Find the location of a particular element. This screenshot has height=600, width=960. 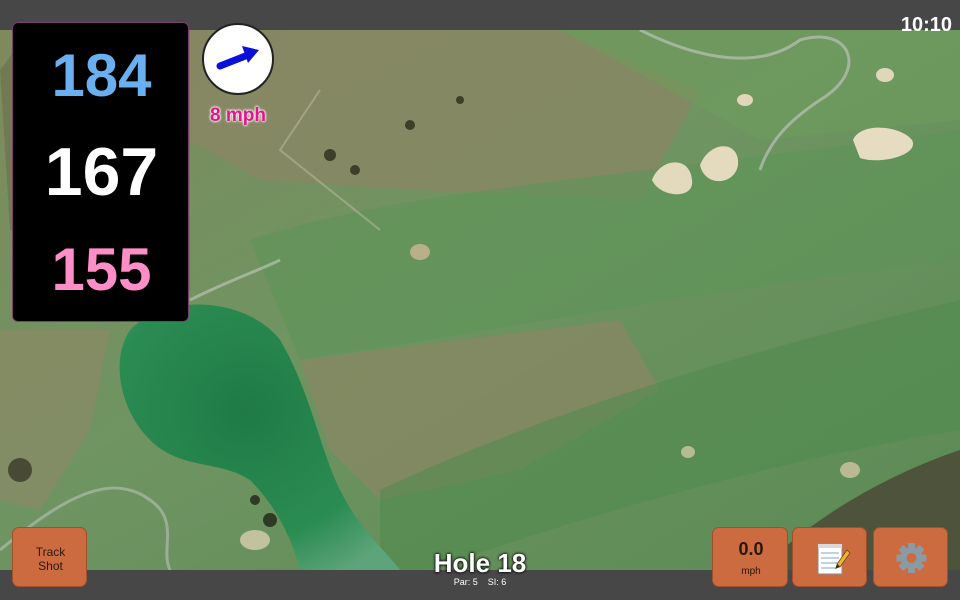

clock: 10:10 is located at coordinates (926, 25).